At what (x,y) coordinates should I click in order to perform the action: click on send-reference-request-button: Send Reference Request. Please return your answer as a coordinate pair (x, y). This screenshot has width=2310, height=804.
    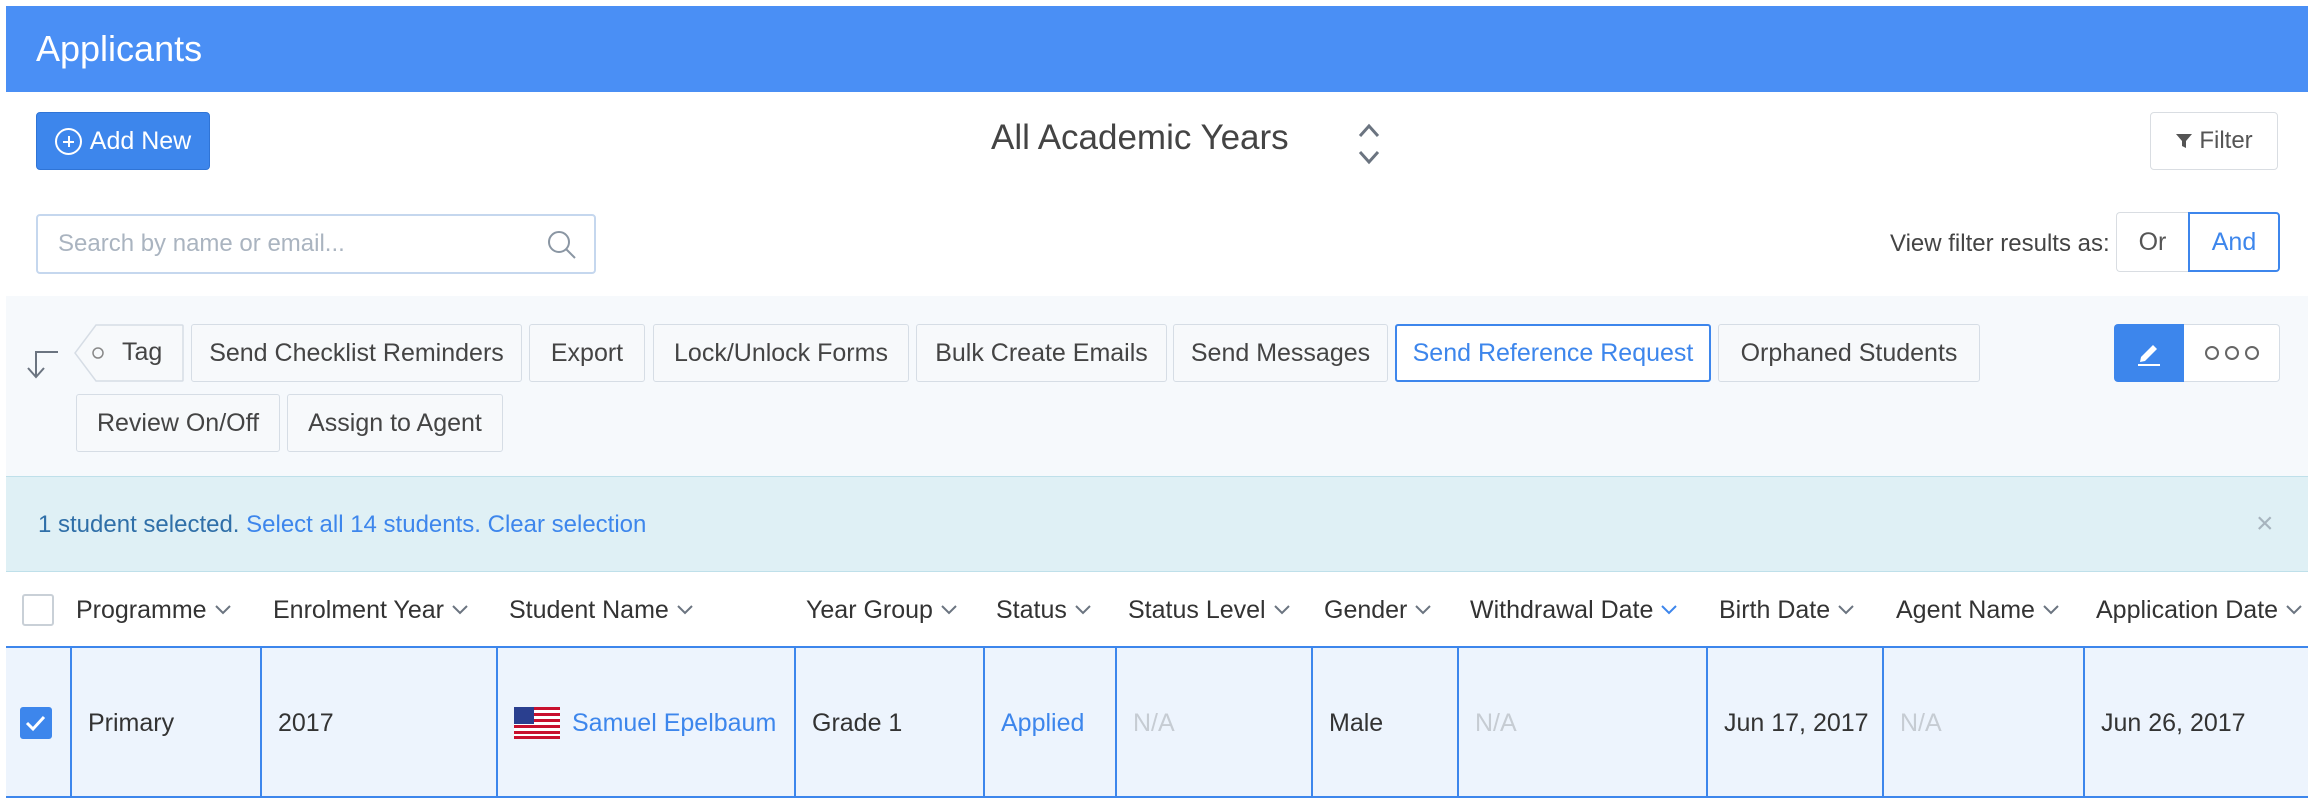
    Looking at the image, I should click on (1553, 353).